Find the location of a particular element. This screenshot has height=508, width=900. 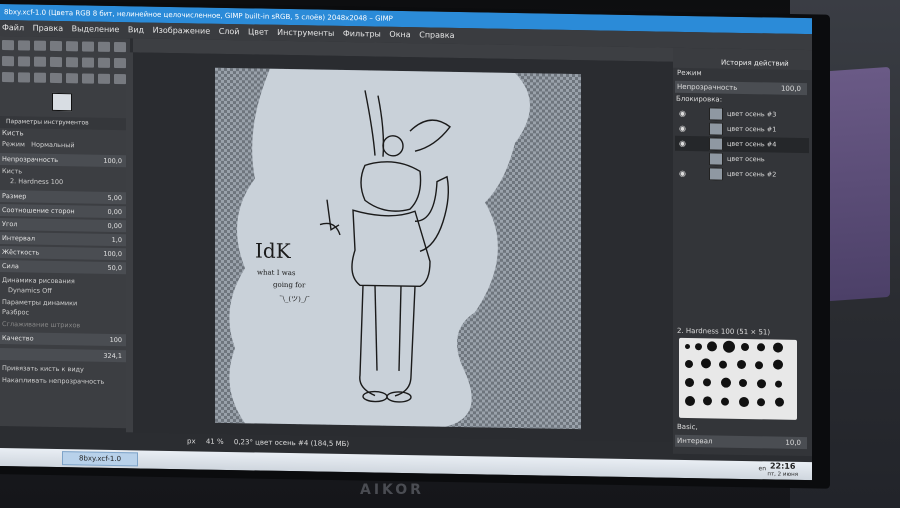

tool-icons is located at coordinates (66, 64).